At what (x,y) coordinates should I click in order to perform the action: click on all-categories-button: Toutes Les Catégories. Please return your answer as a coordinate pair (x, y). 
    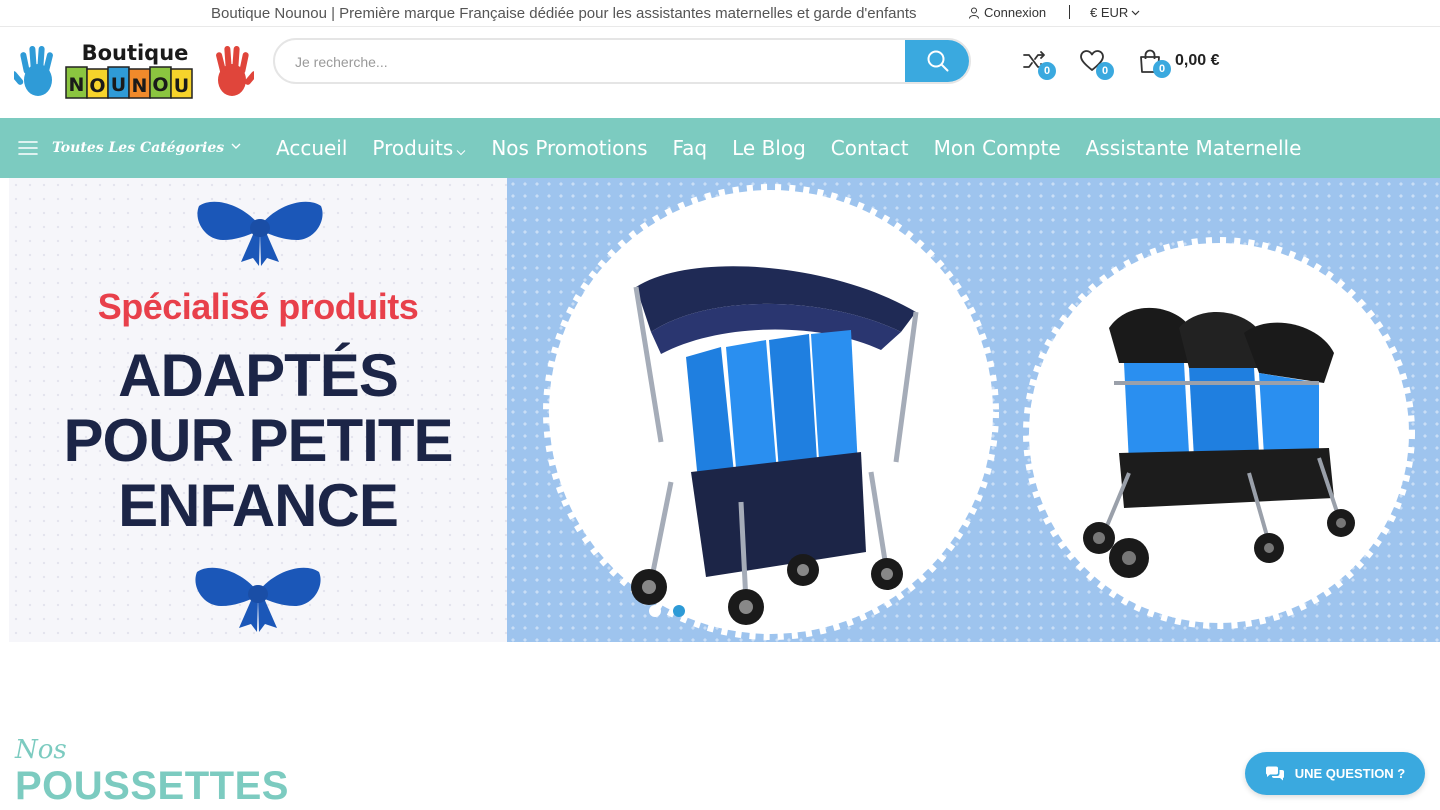
    Looking at the image, I should click on (128, 148).